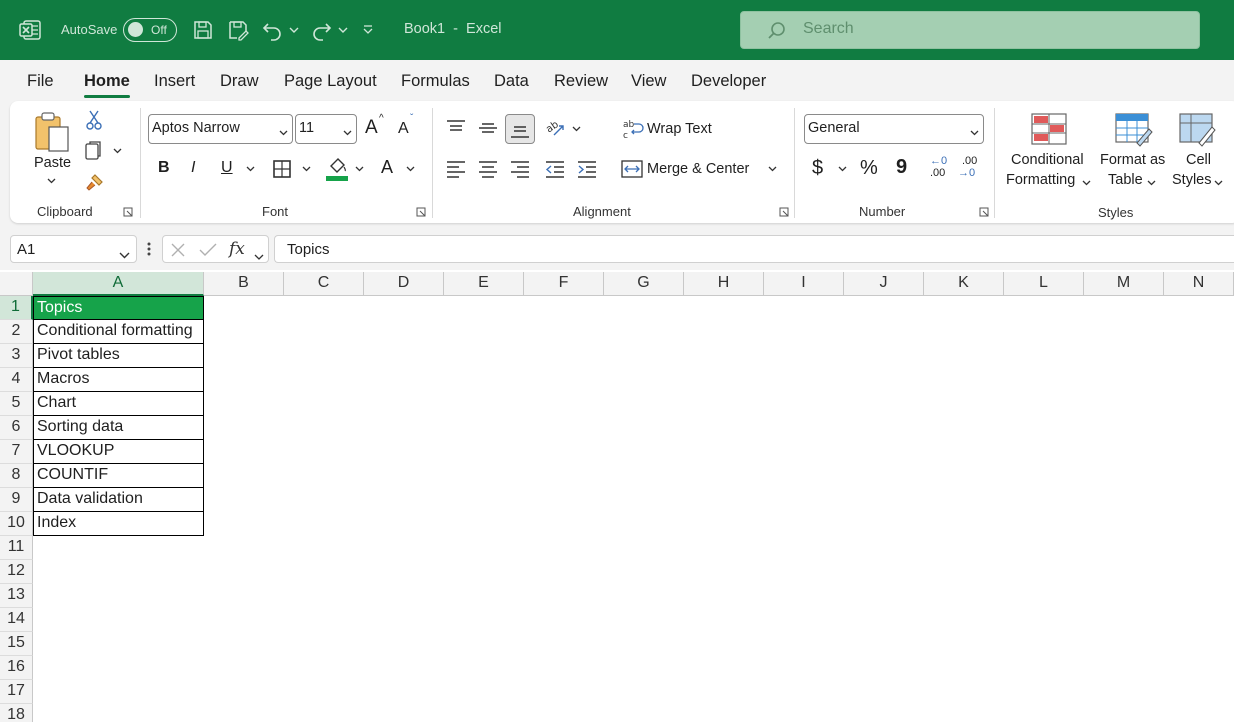  Describe the element at coordinates (435, 81) in the screenshot. I see `tab-formulas: Formulas` at that location.